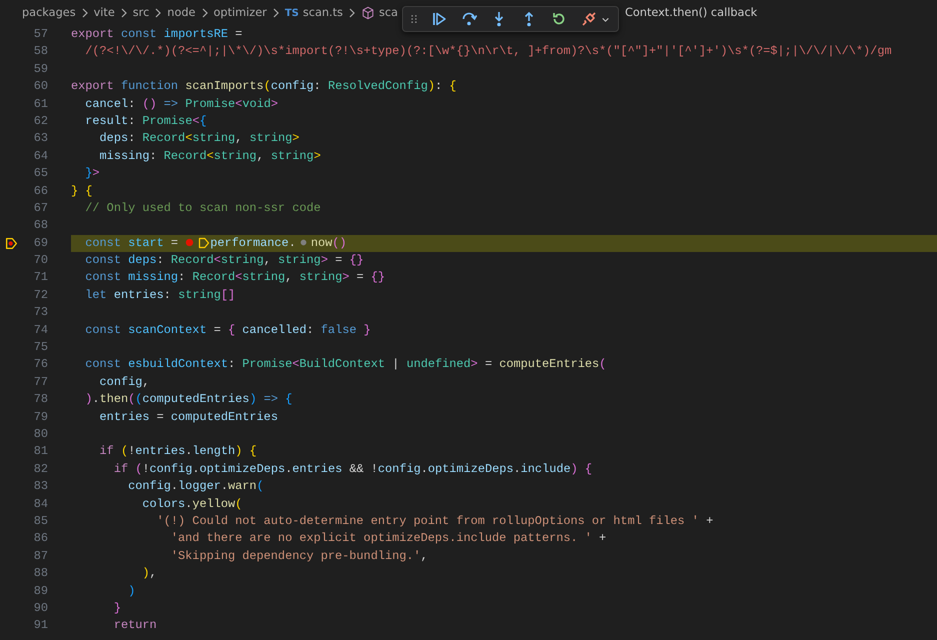 Image resolution: width=937 pixels, height=640 pixels. I want to click on line-number: 63, so click(40, 139).